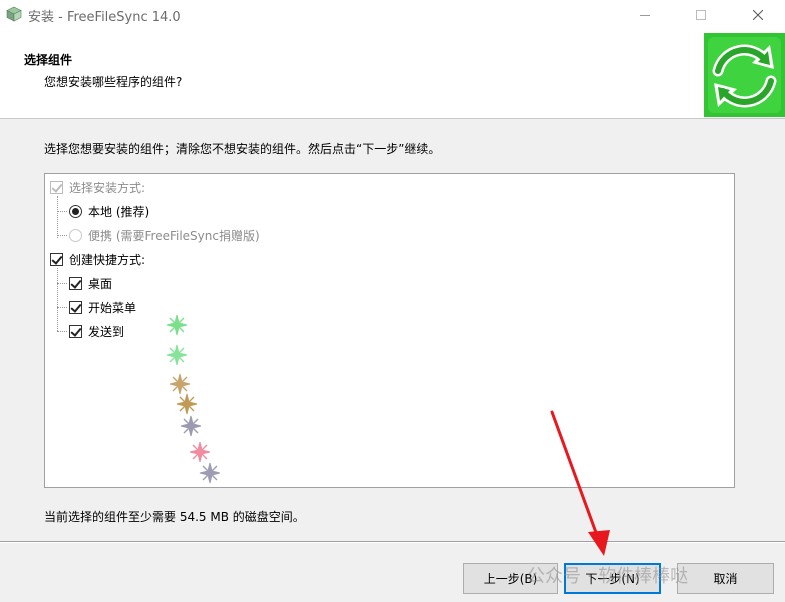 The width and height of the screenshot is (785, 602). I want to click on close-icon, so click(758, 15).